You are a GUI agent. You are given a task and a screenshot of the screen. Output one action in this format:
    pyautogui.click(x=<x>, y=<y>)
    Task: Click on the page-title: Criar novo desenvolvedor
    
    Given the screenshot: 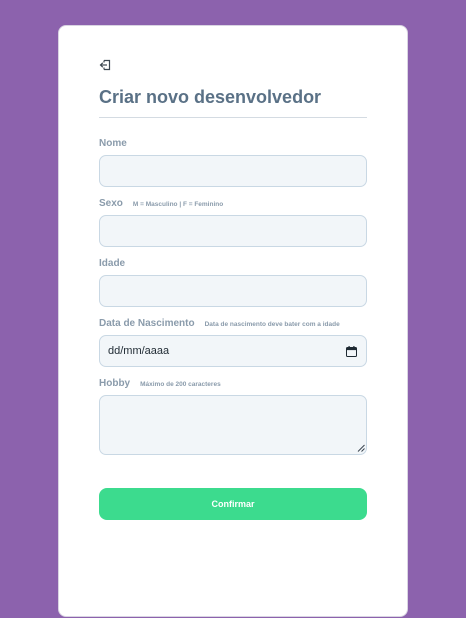 What is the action you would take?
    pyautogui.click(x=210, y=97)
    